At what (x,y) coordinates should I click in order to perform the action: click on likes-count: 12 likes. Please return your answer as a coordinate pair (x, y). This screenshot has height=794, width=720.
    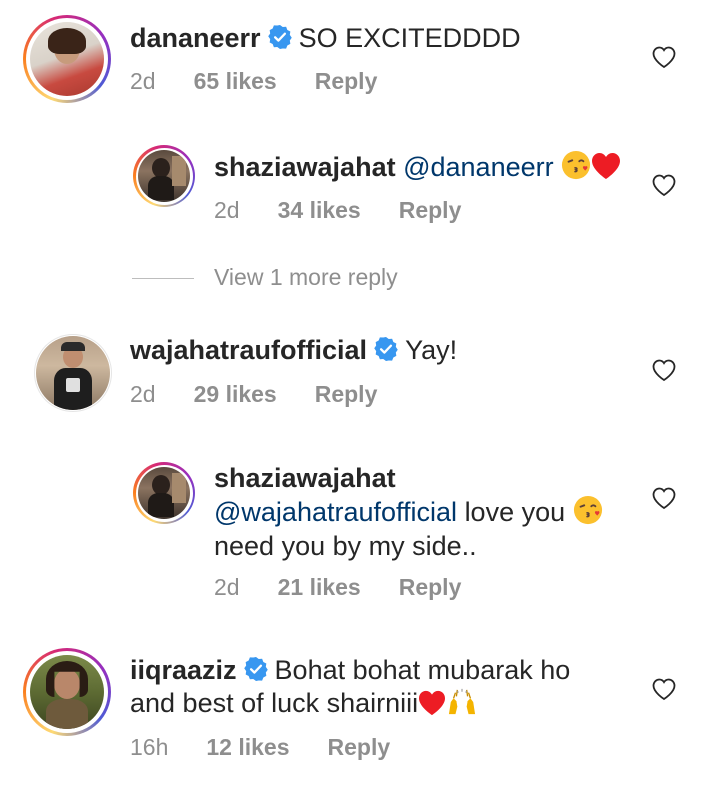
    Looking at the image, I should click on (247, 747).